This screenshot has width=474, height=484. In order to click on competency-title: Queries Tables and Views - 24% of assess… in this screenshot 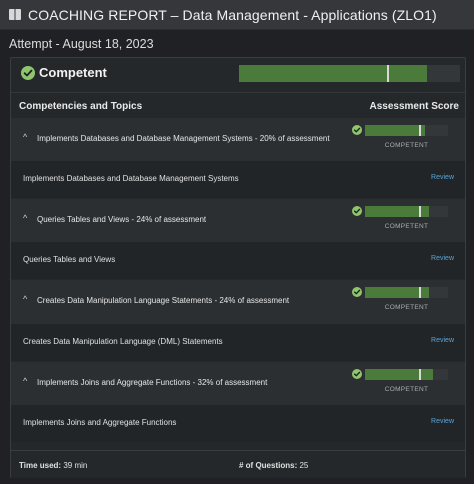, I will do `click(122, 219)`.